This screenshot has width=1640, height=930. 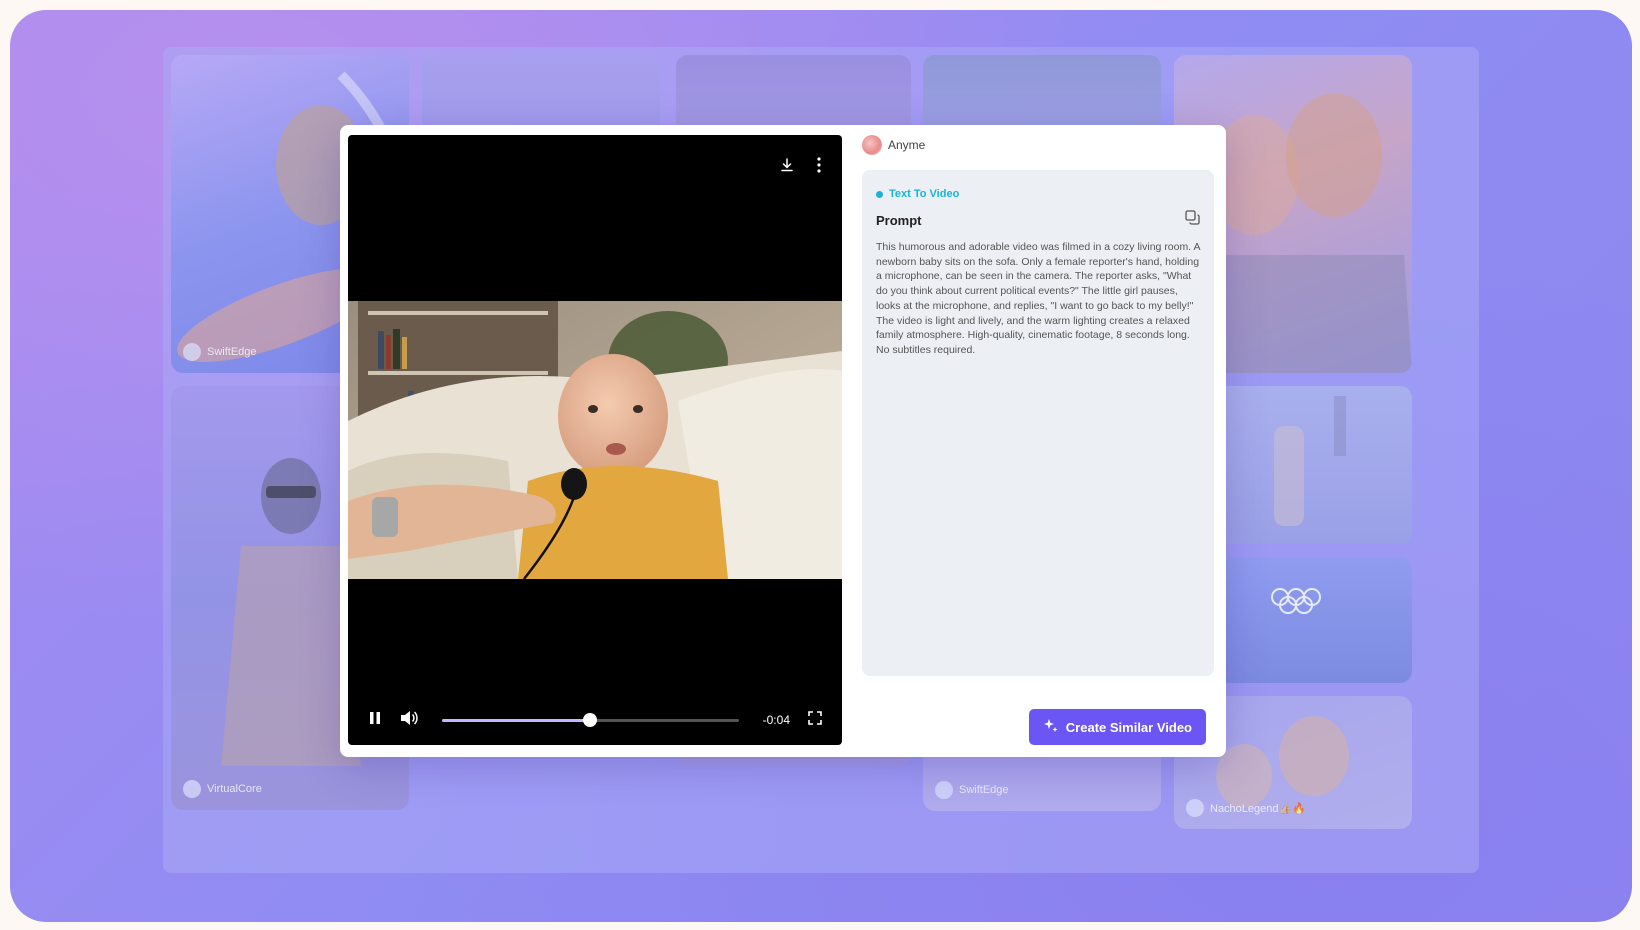 I want to click on volume-icon, so click(x=409, y=720).